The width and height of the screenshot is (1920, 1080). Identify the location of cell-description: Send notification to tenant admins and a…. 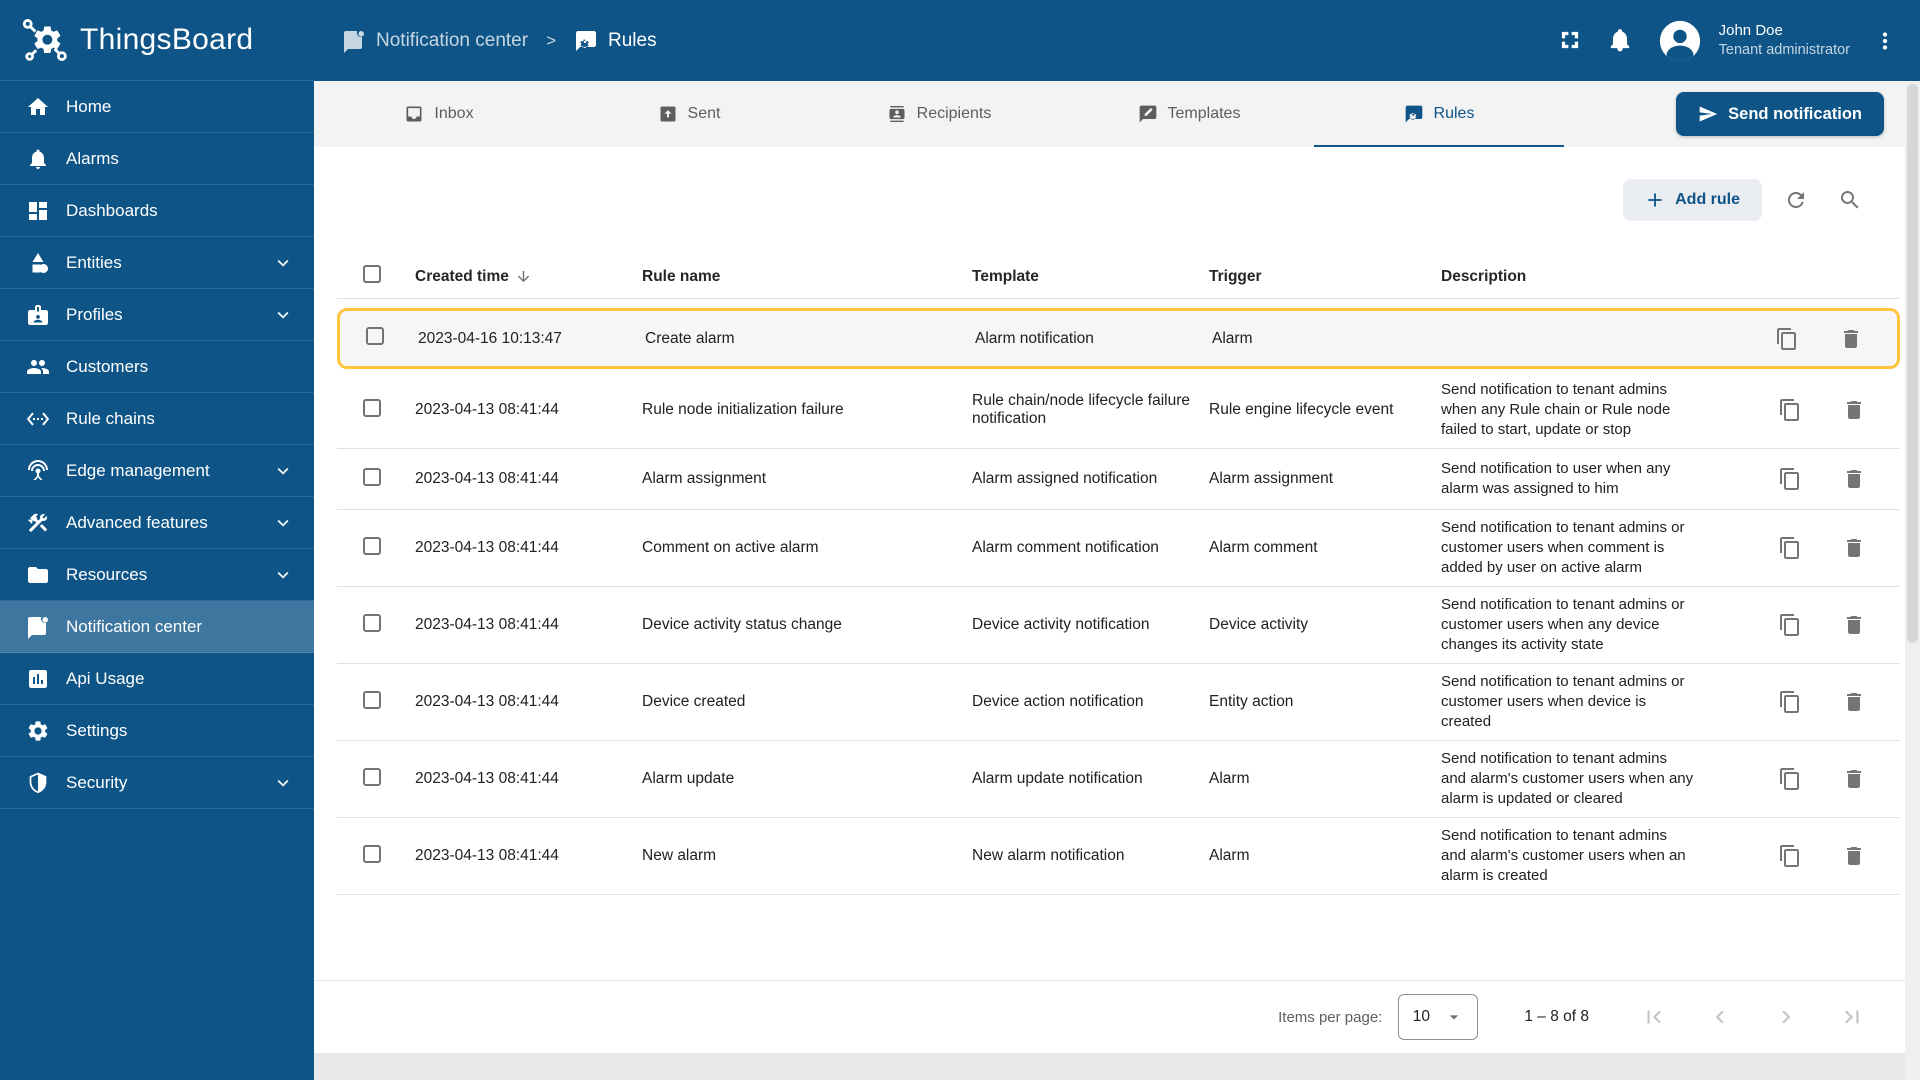
(1567, 778).